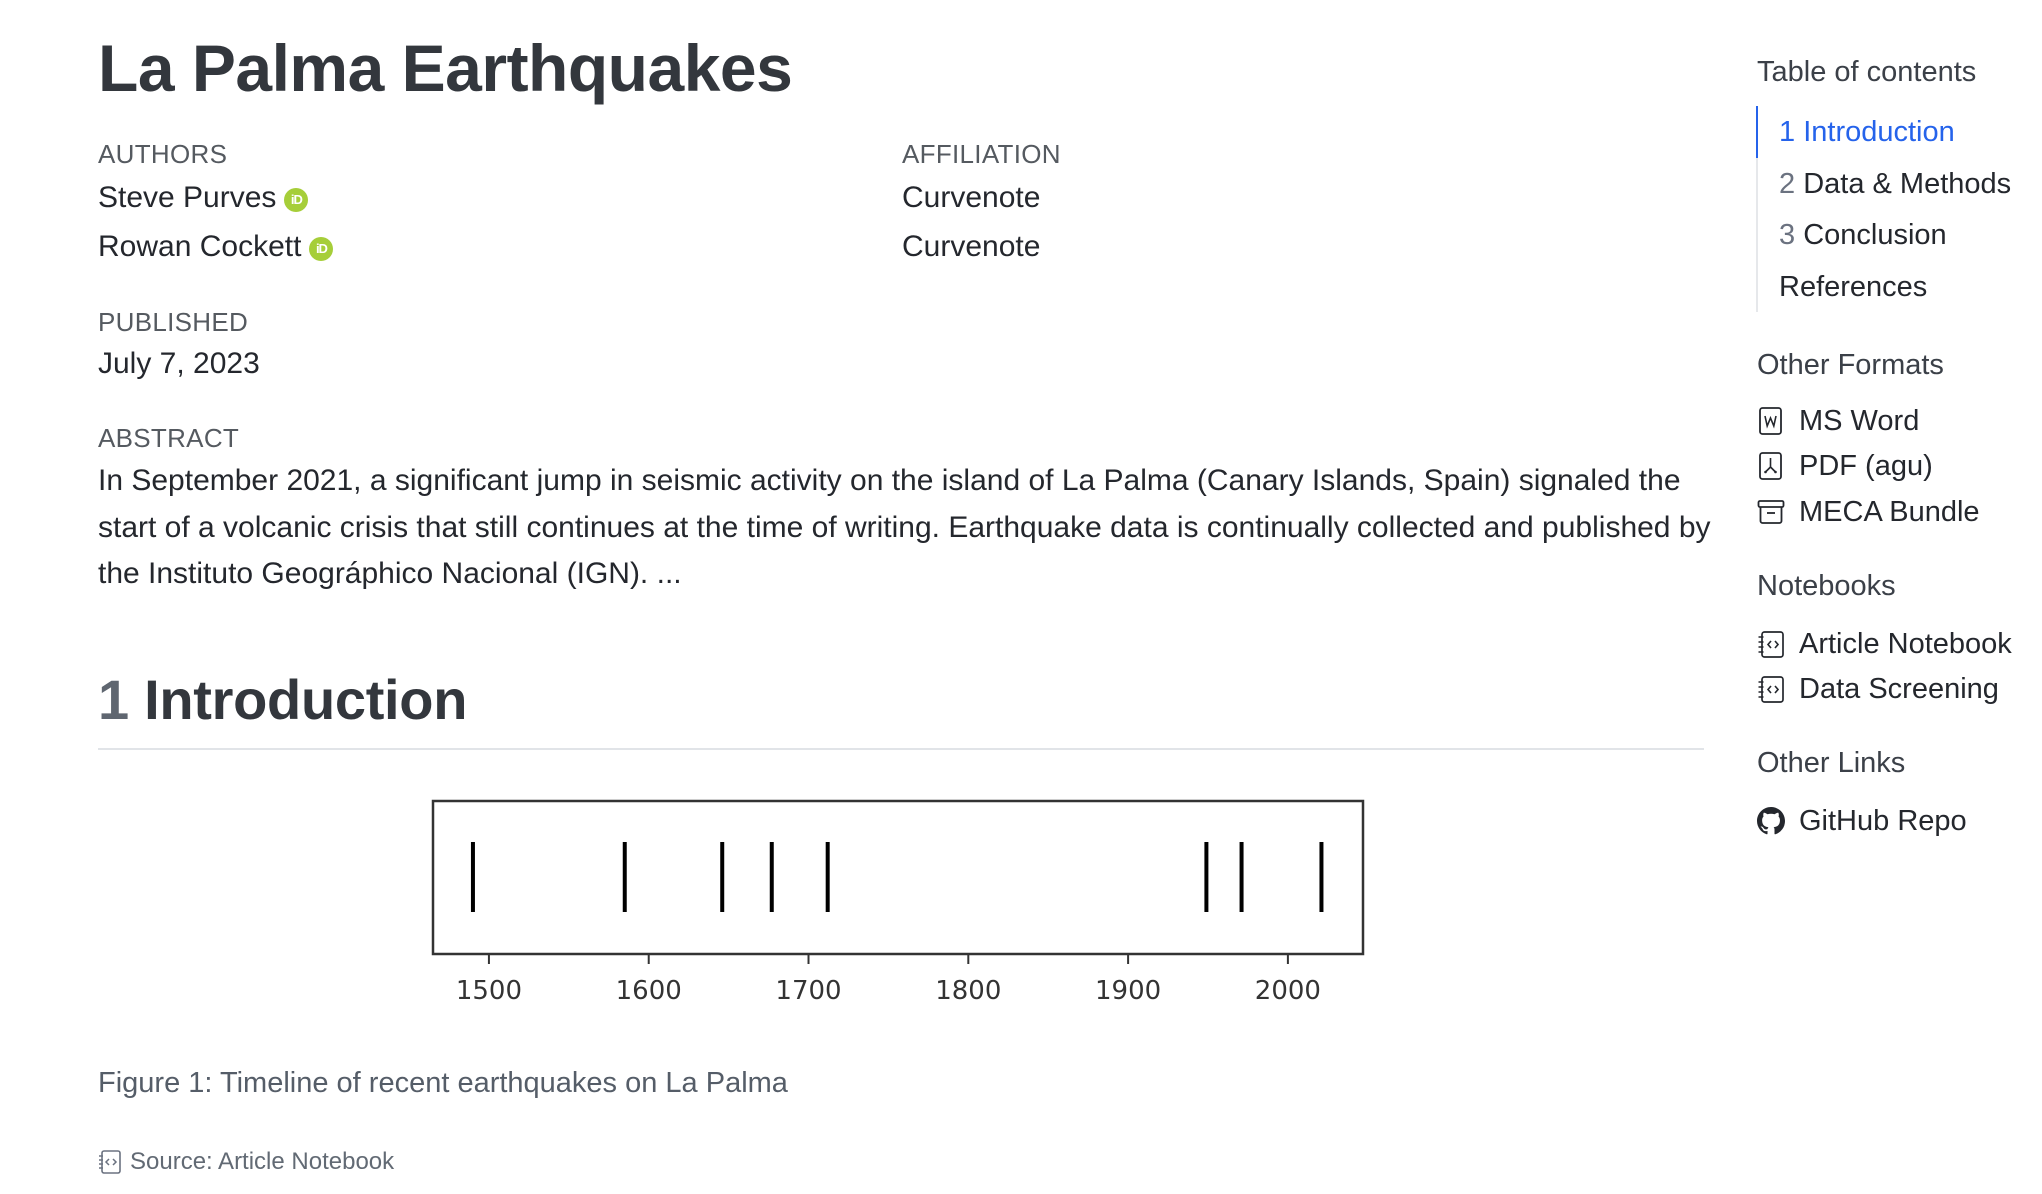 The width and height of the screenshot is (2042, 1194). I want to click on toc-label: Conclusion, so click(1875, 235).